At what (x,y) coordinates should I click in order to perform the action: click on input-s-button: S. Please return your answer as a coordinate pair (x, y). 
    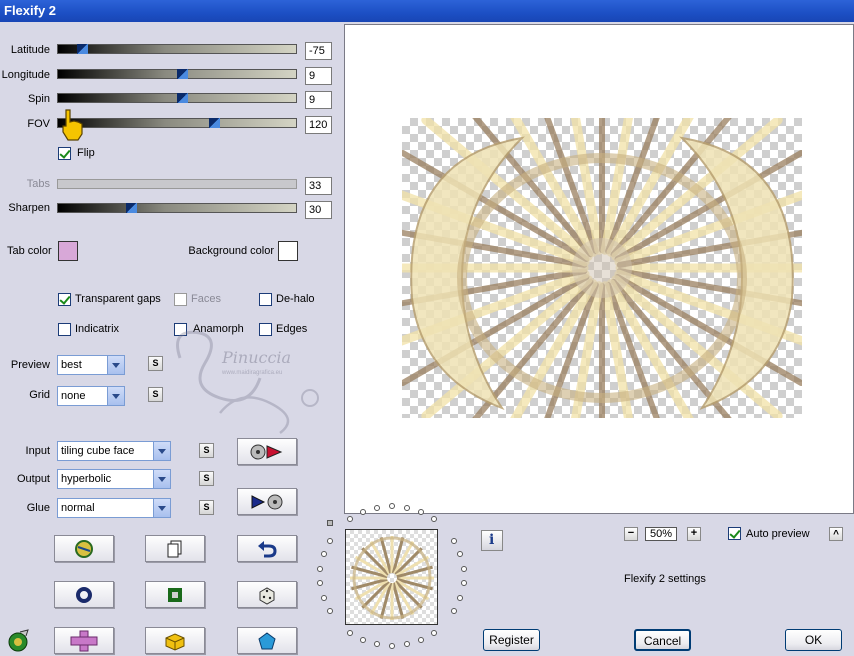
    Looking at the image, I should click on (206, 450).